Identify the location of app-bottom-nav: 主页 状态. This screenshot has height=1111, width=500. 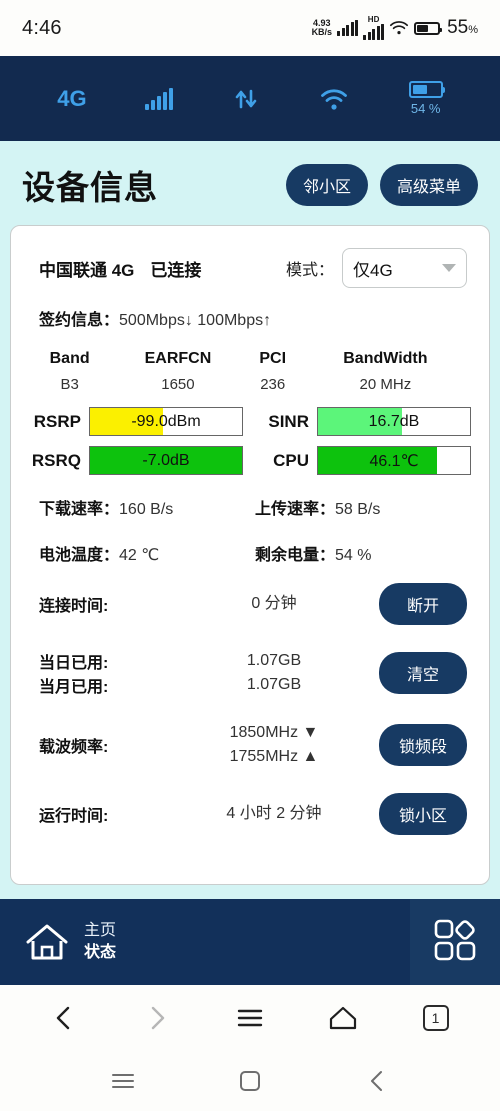
(250, 942).